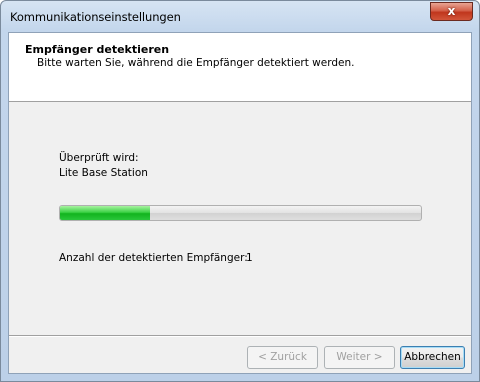 This screenshot has height=382, width=480. I want to click on close-button: x, so click(451, 11).